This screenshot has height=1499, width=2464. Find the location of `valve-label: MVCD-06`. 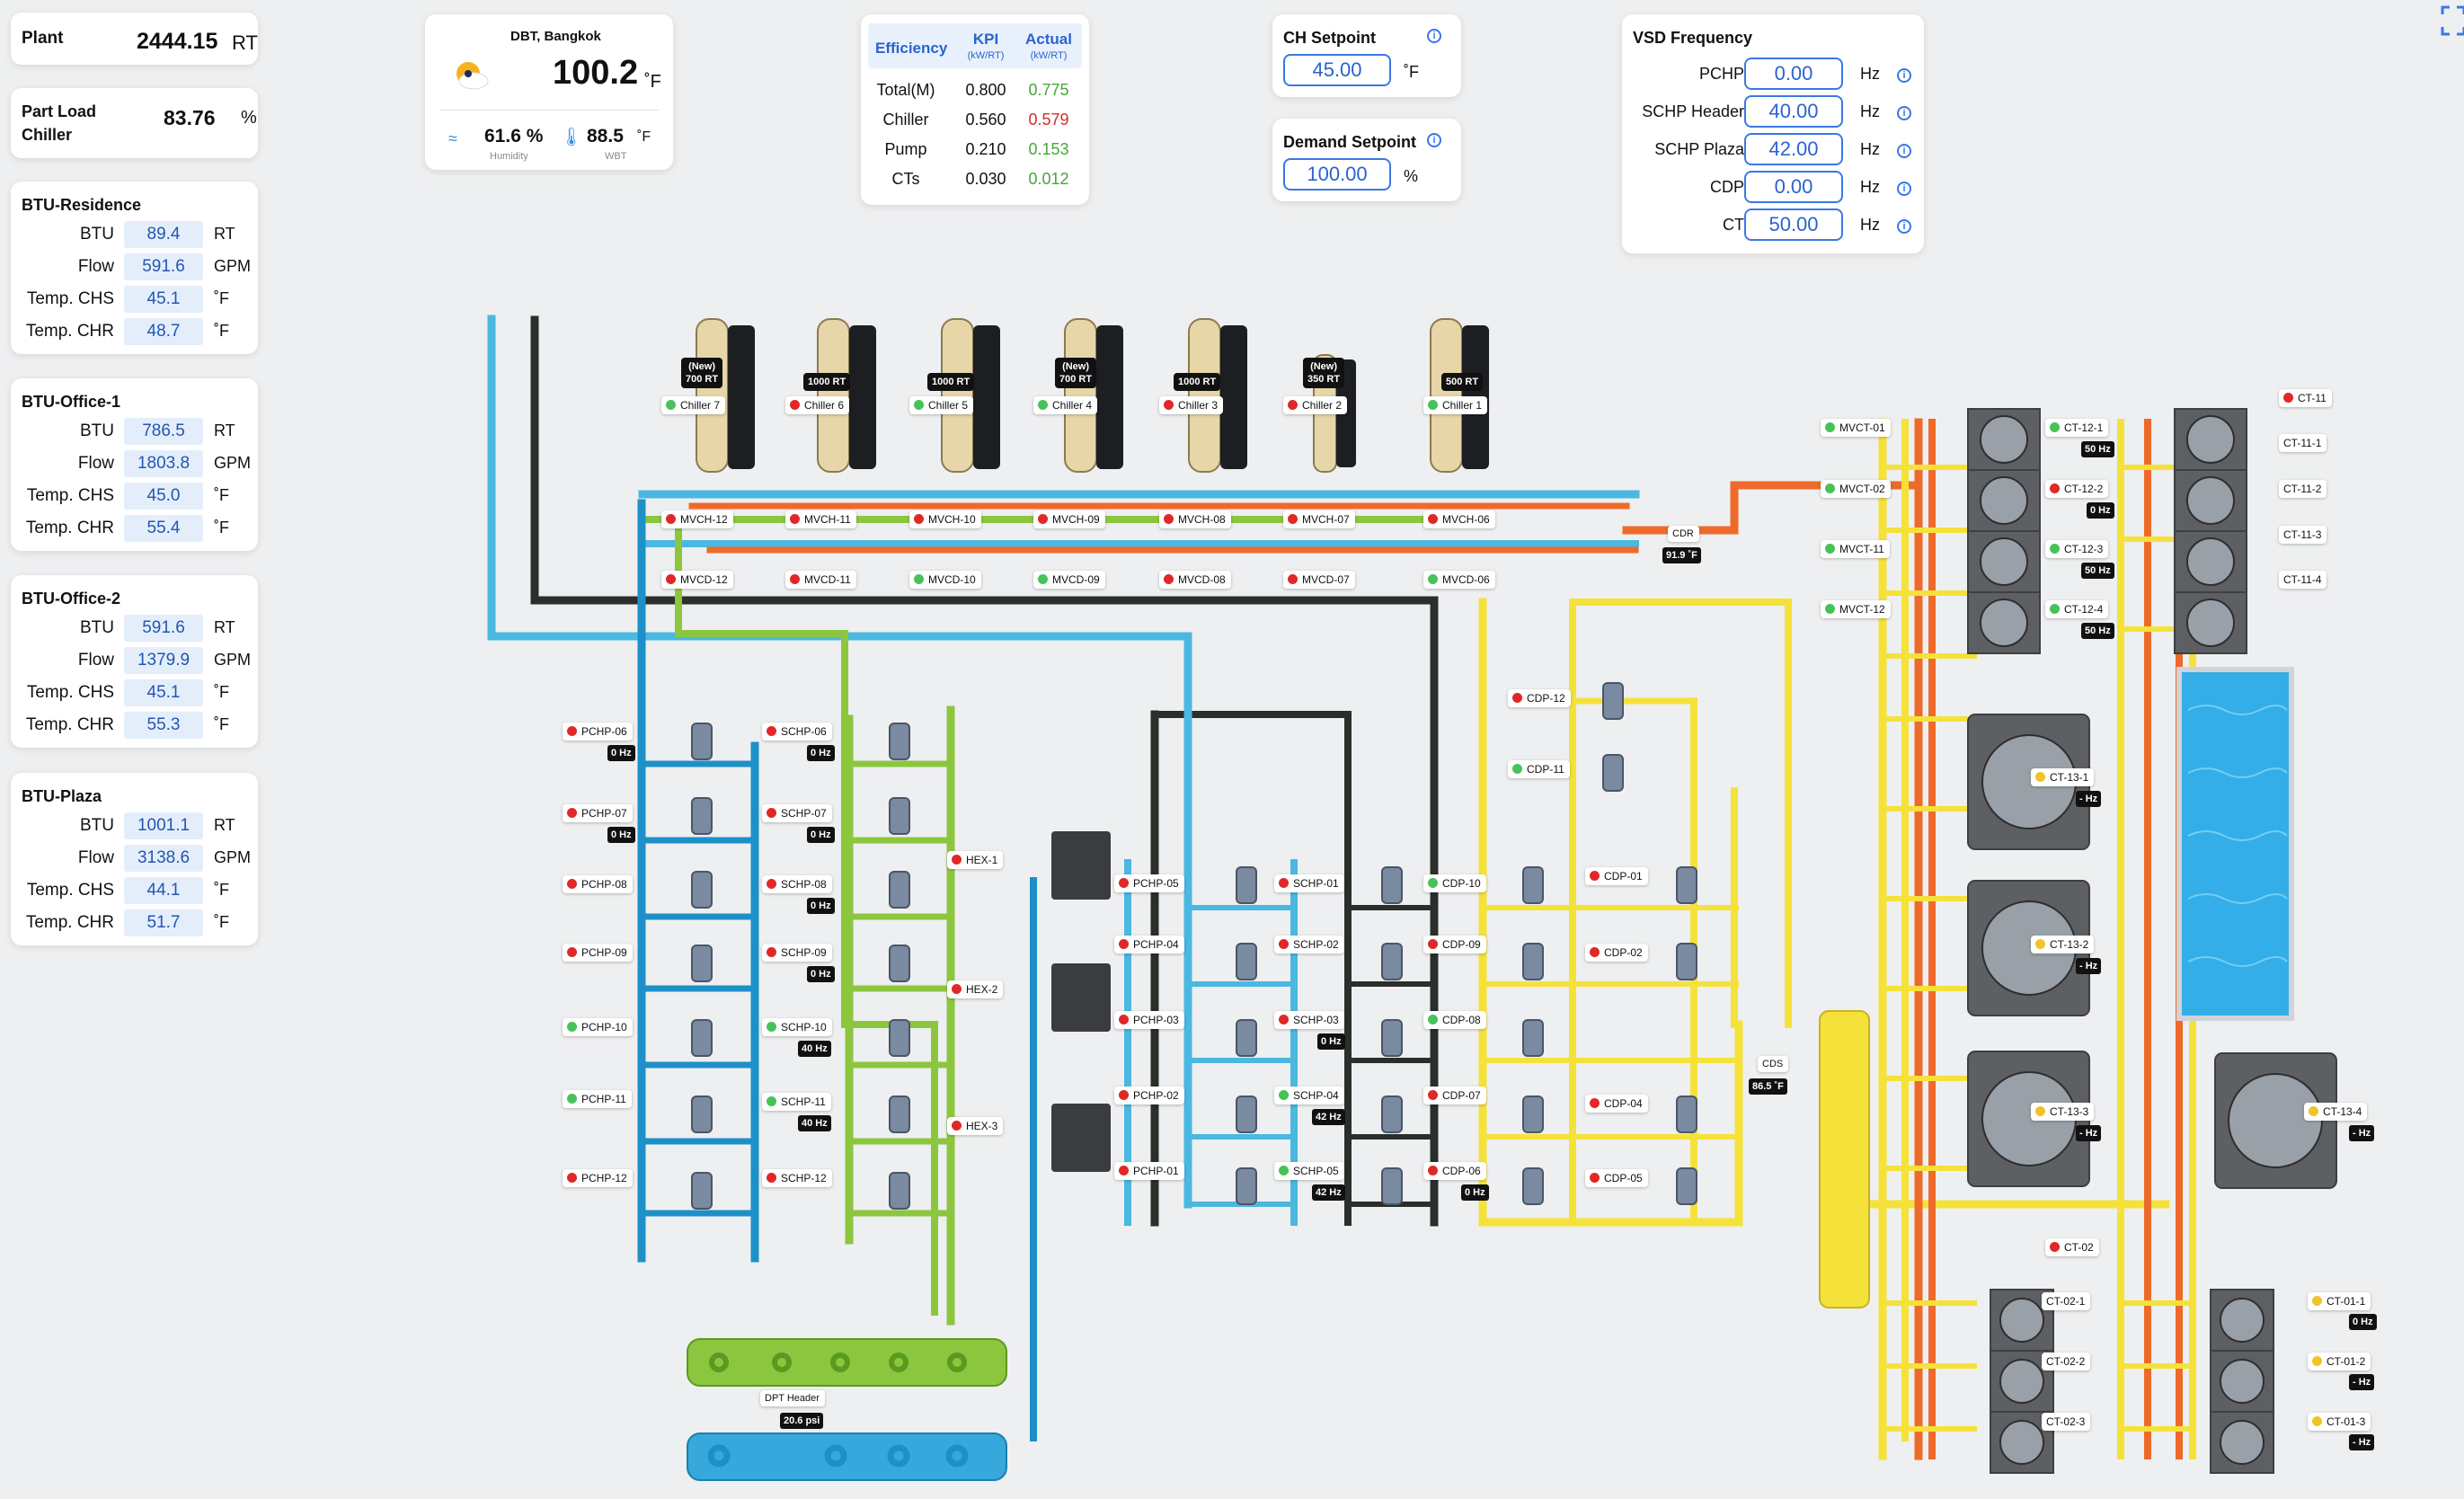

valve-label: MVCD-06 is located at coordinates (1459, 580).